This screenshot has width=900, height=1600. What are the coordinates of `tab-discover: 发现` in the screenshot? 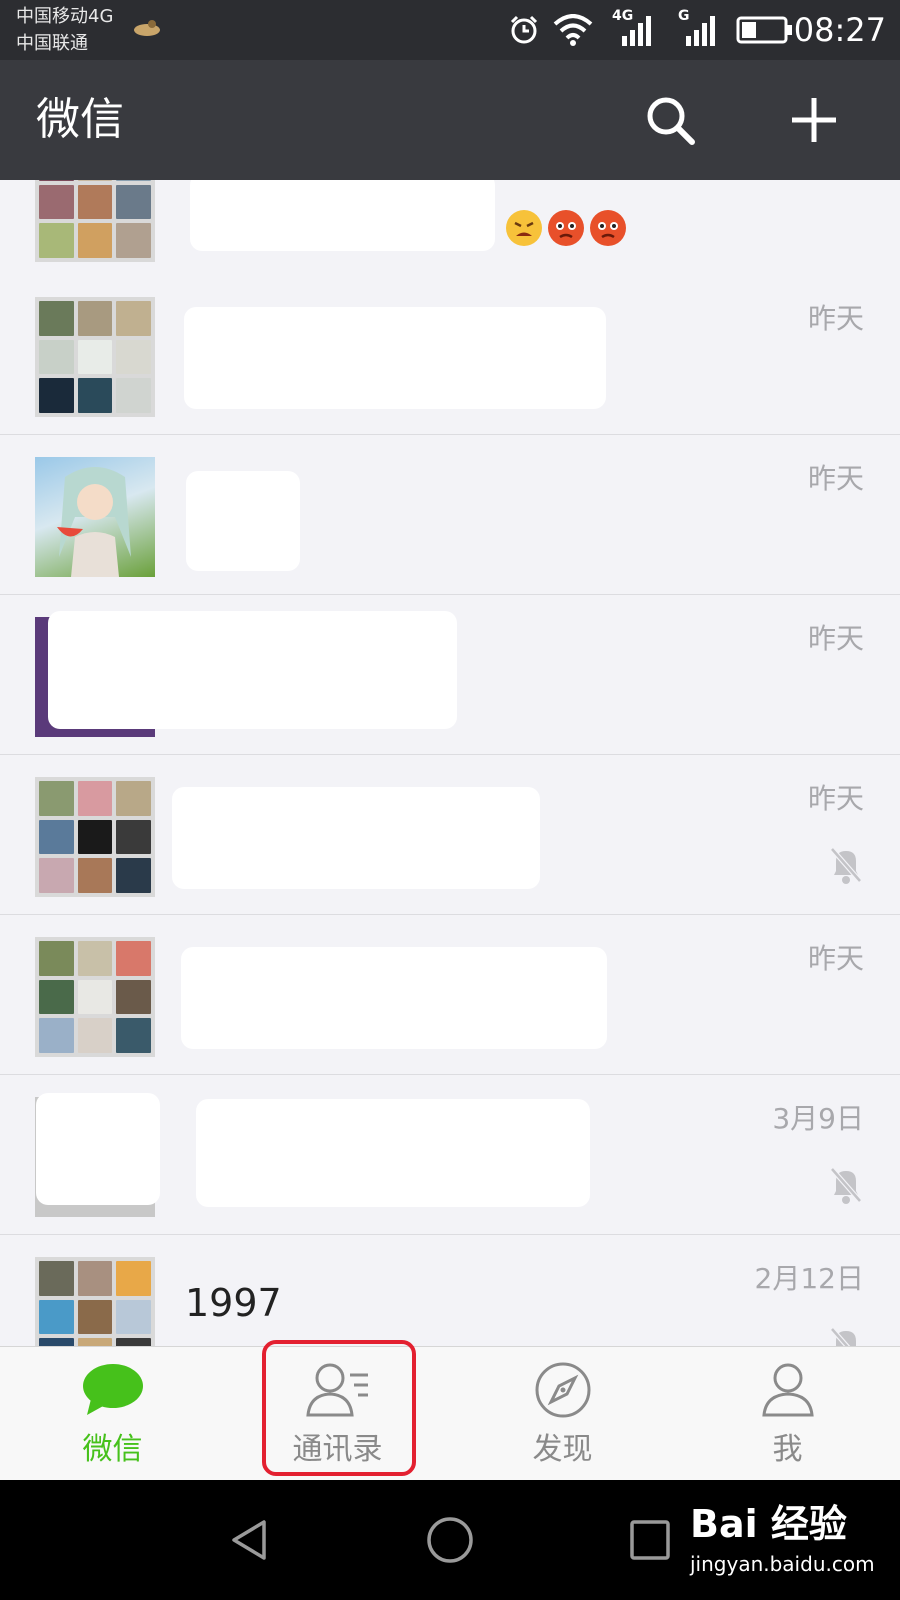 It's located at (562, 1414).